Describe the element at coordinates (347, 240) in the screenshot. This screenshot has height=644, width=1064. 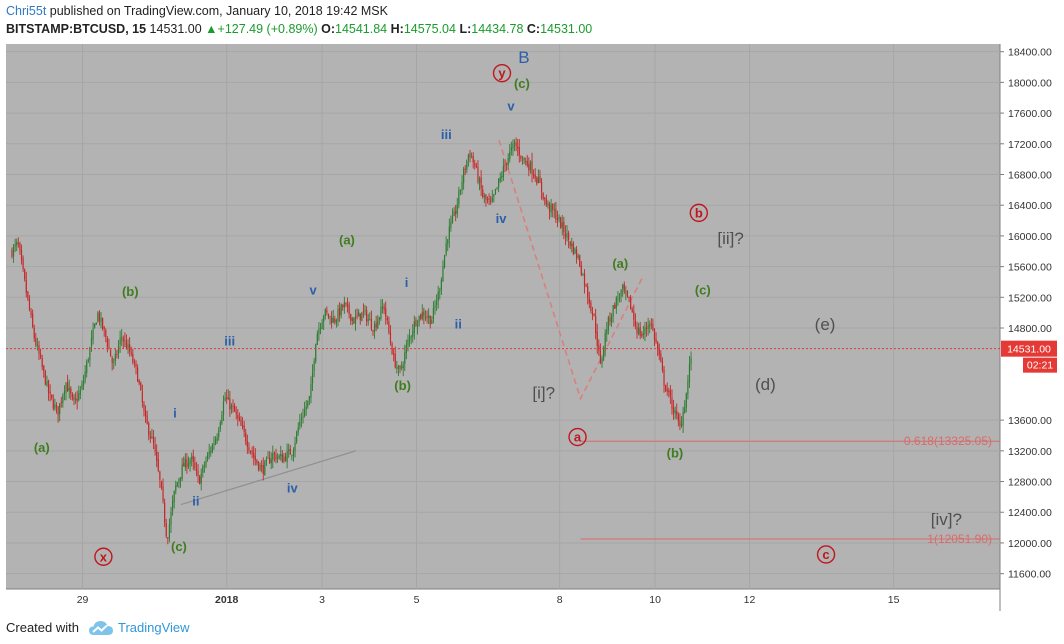
I see `wave-label: (a)` at that location.